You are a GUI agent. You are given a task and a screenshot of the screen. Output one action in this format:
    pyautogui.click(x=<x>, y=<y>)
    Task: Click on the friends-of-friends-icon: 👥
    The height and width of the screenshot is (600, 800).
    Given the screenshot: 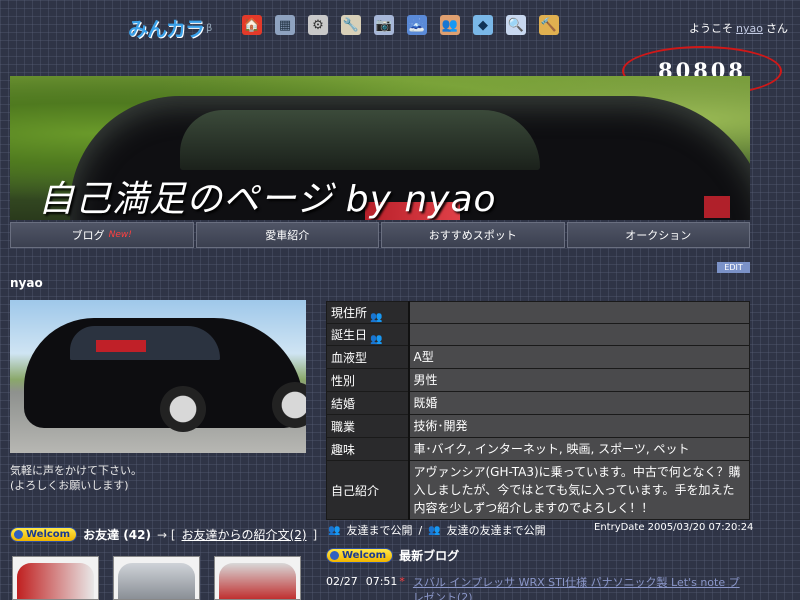 What is the action you would take?
    pyautogui.click(x=434, y=530)
    